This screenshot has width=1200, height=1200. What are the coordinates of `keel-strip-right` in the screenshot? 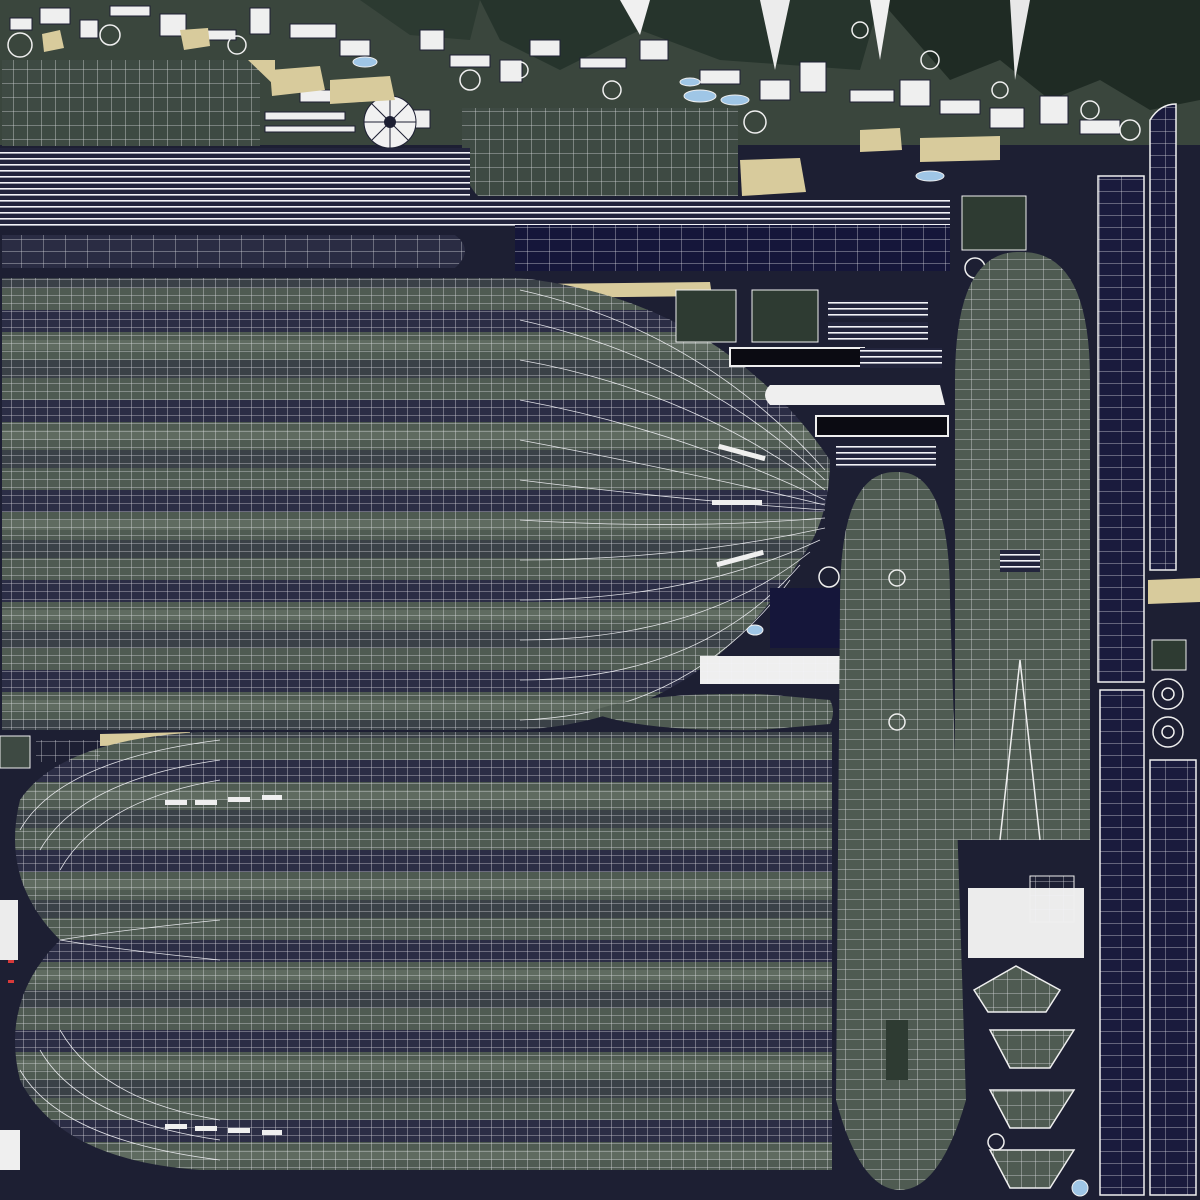 It's located at (732, 248).